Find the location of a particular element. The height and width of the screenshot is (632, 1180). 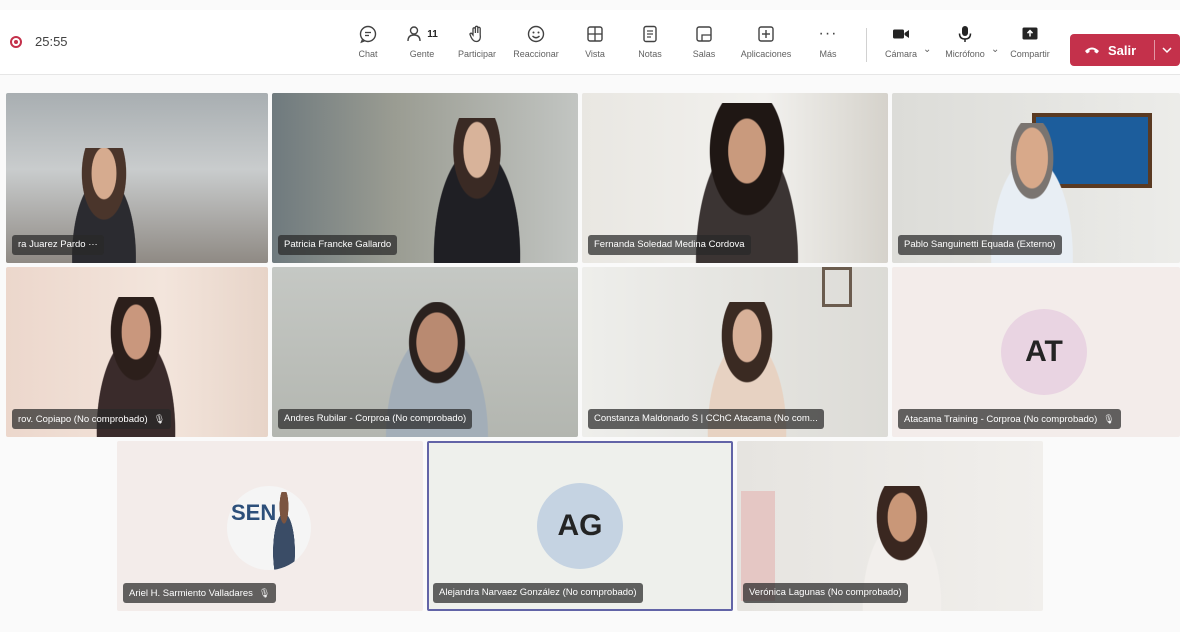

chat-button: Chat is located at coordinates (368, 46).